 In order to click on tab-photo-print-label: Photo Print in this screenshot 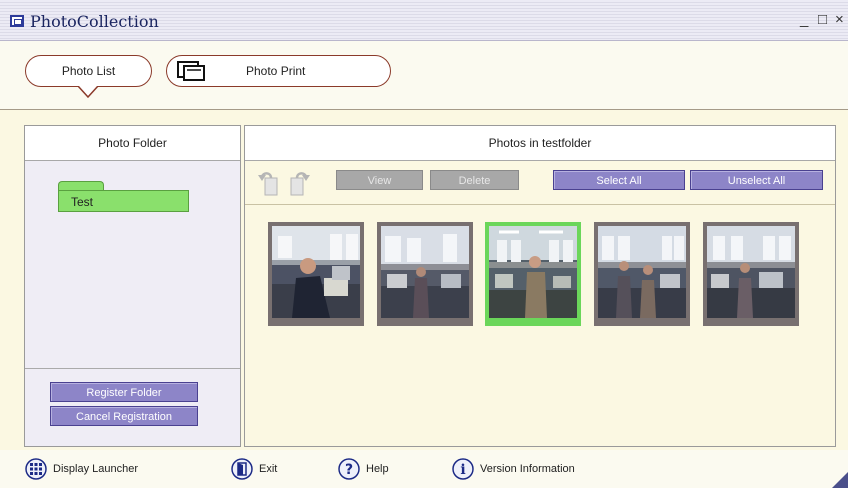, I will do `click(276, 71)`.